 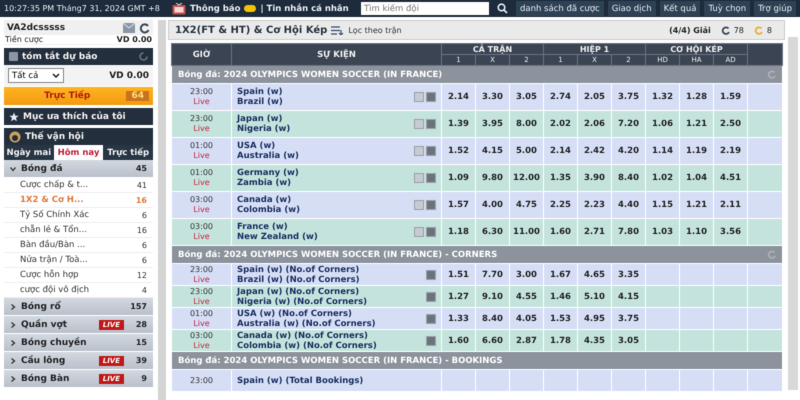 What do you see at coordinates (595, 275) in the screenshot?
I see `odds-cell: 4.65` at bounding box center [595, 275].